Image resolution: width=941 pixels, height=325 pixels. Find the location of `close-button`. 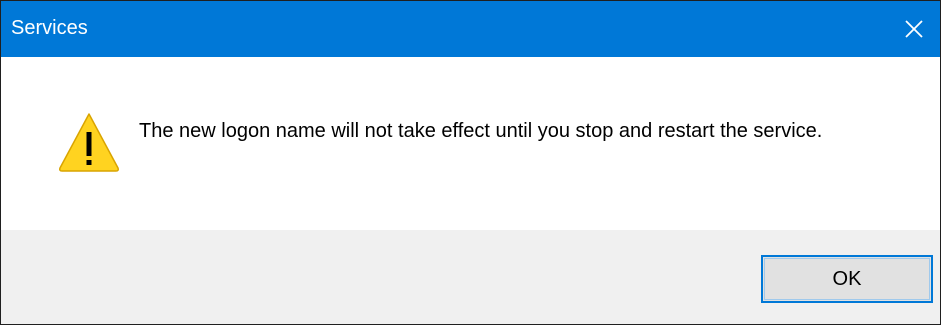

close-button is located at coordinates (914, 29).